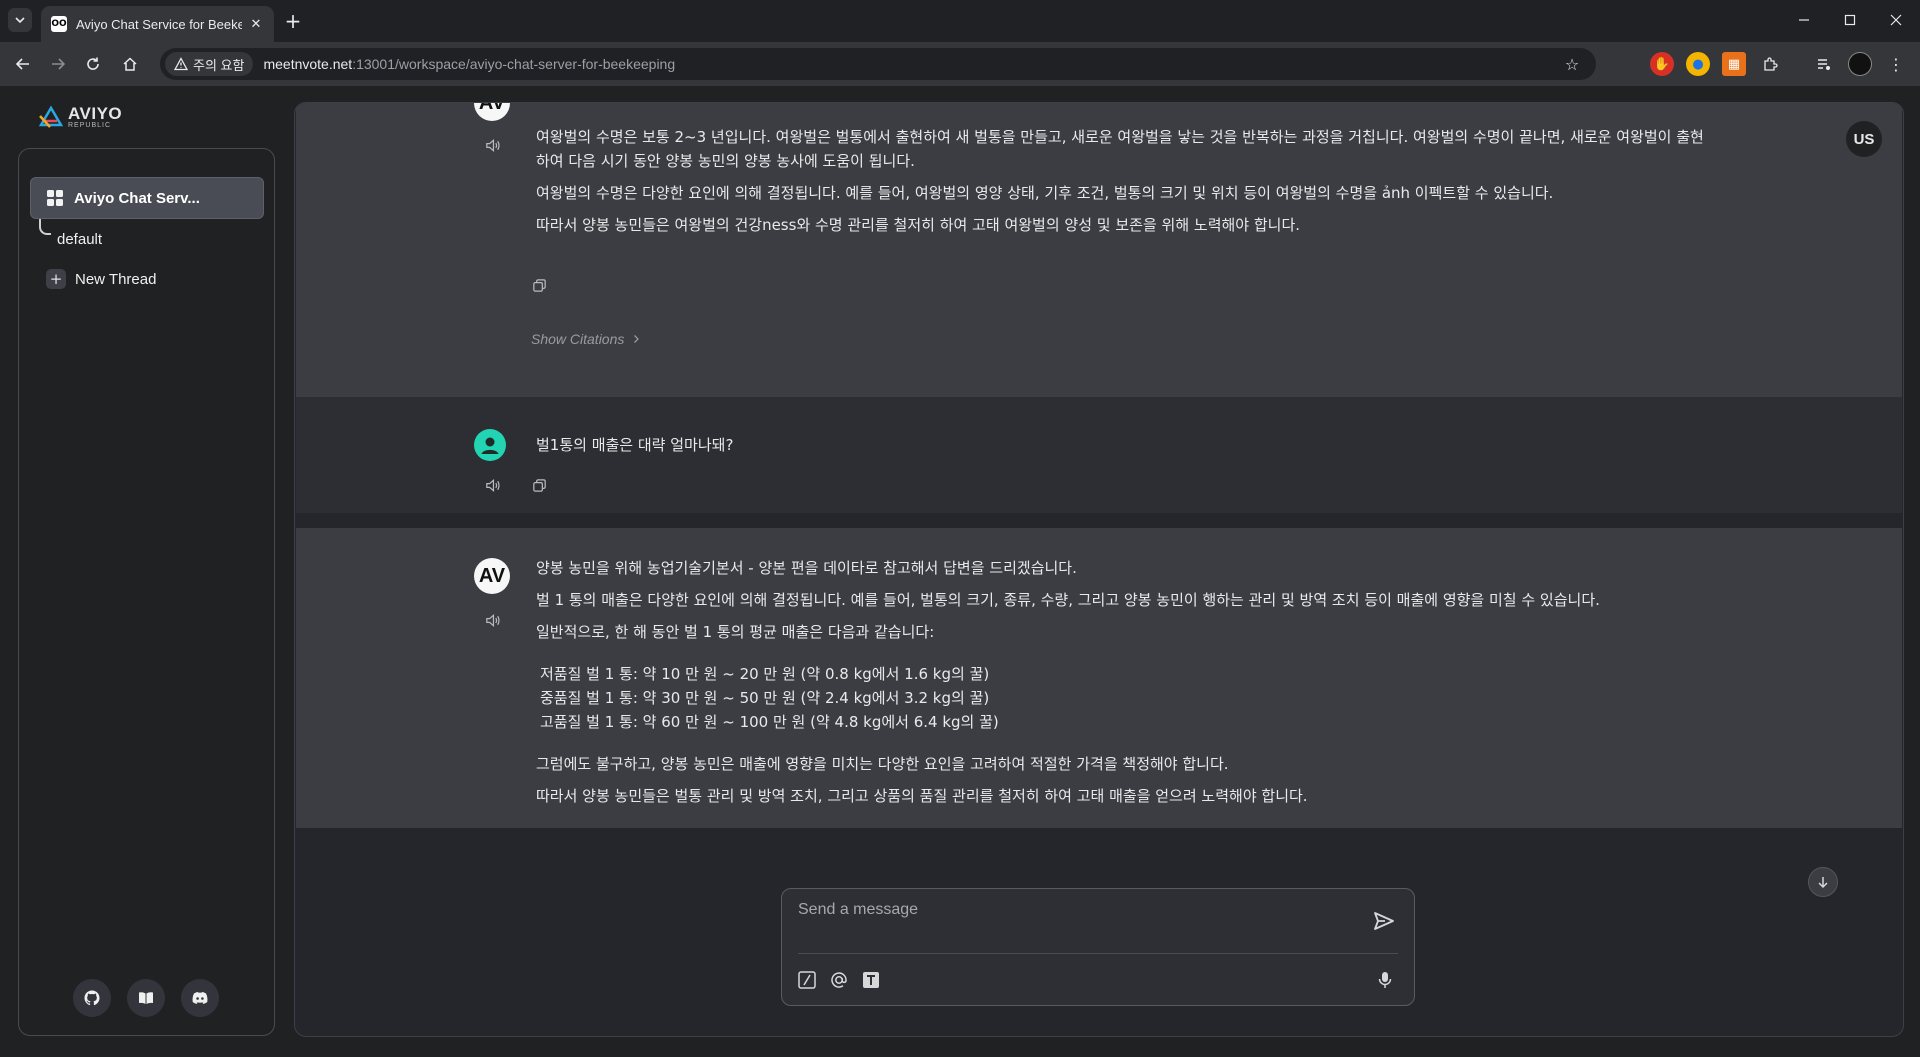  What do you see at coordinates (1804, 20) in the screenshot?
I see `minimize-icon` at bounding box center [1804, 20].